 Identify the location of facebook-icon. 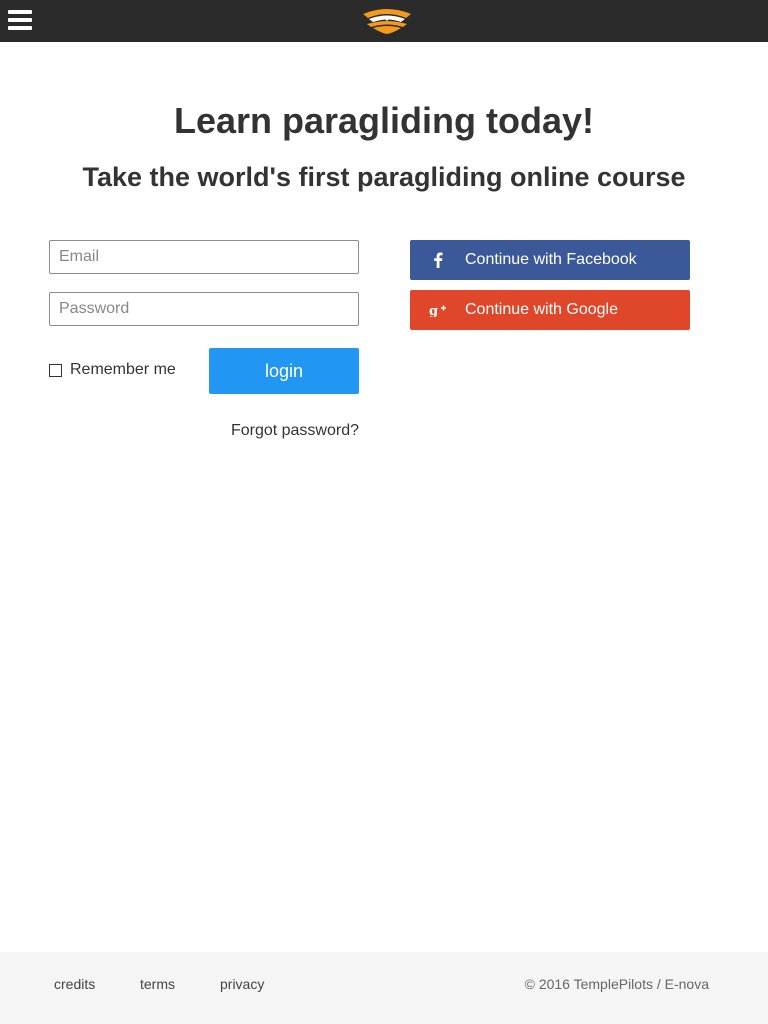
(437, 260).